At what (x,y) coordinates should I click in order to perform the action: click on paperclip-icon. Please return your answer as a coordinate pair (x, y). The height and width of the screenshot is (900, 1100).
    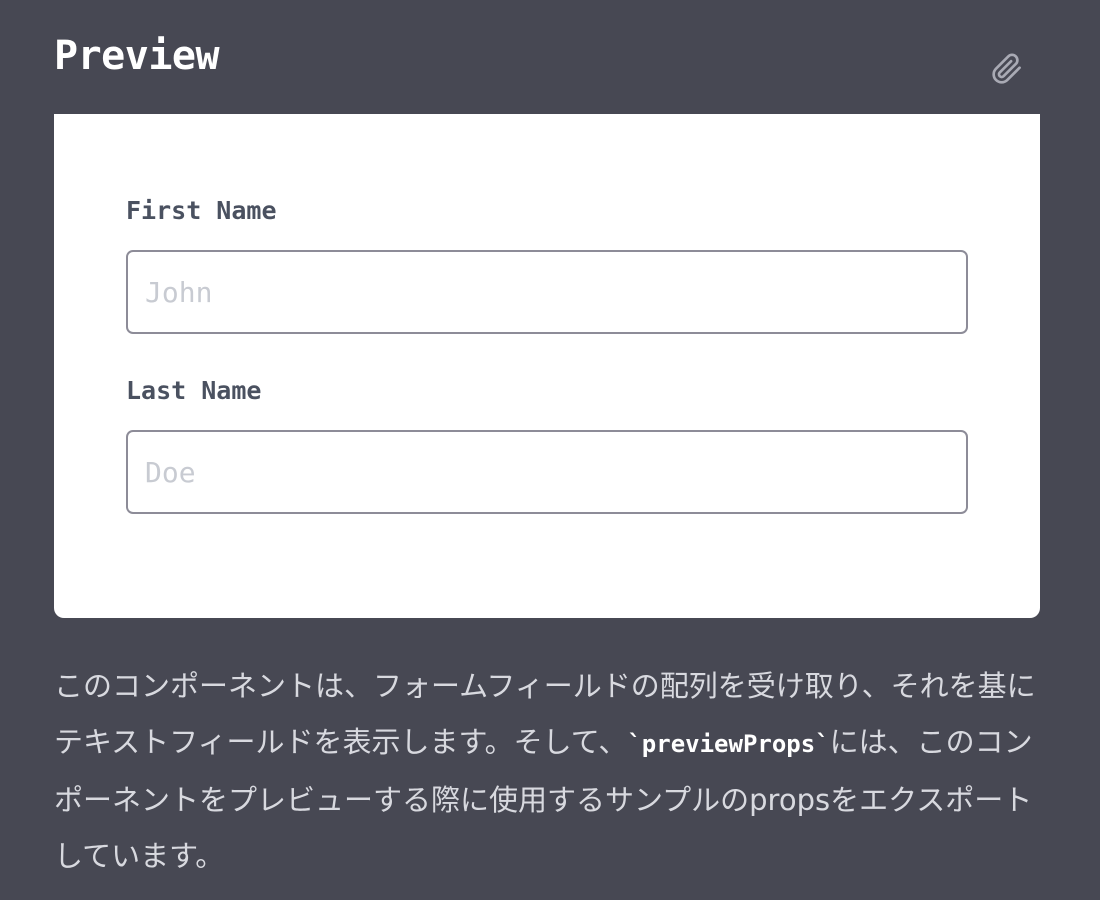
    Looking at the image, I should click on (1006, 68).